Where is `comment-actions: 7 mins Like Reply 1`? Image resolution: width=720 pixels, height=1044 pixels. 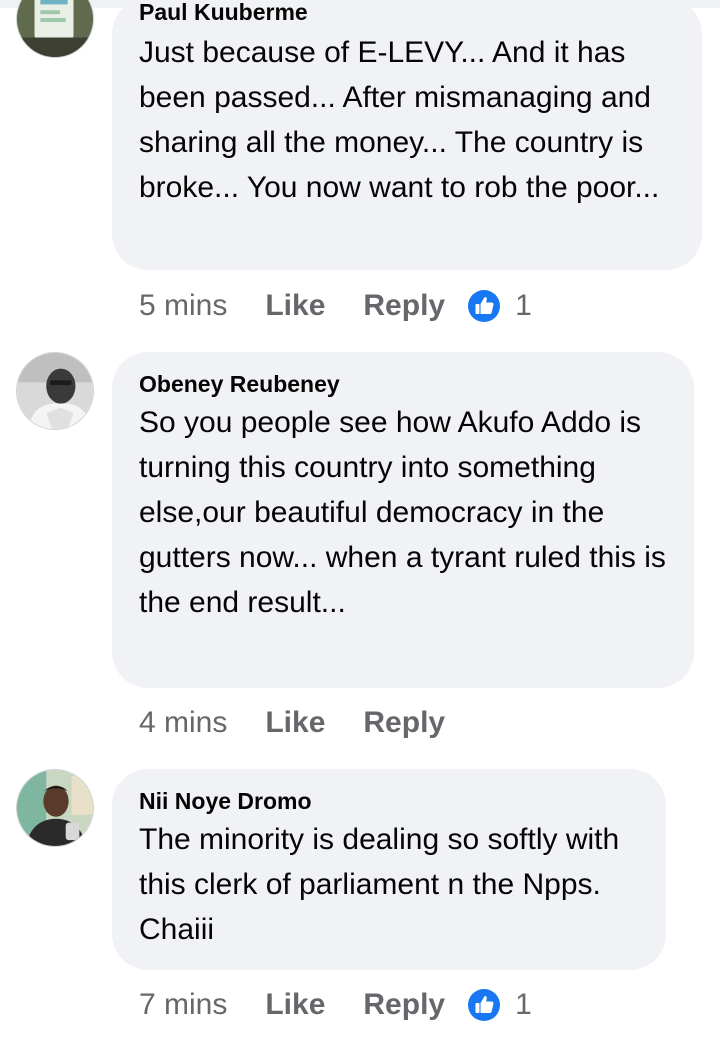
comment-actions: 7 mins Like Reply 1 is located at coordinates (335, 1005).